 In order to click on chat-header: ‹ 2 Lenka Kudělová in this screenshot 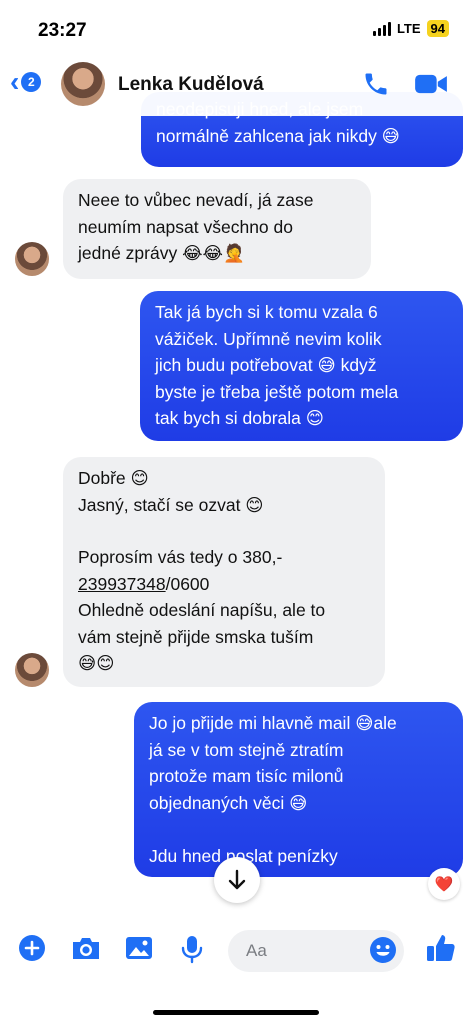, I will do `click(236, 84)`.